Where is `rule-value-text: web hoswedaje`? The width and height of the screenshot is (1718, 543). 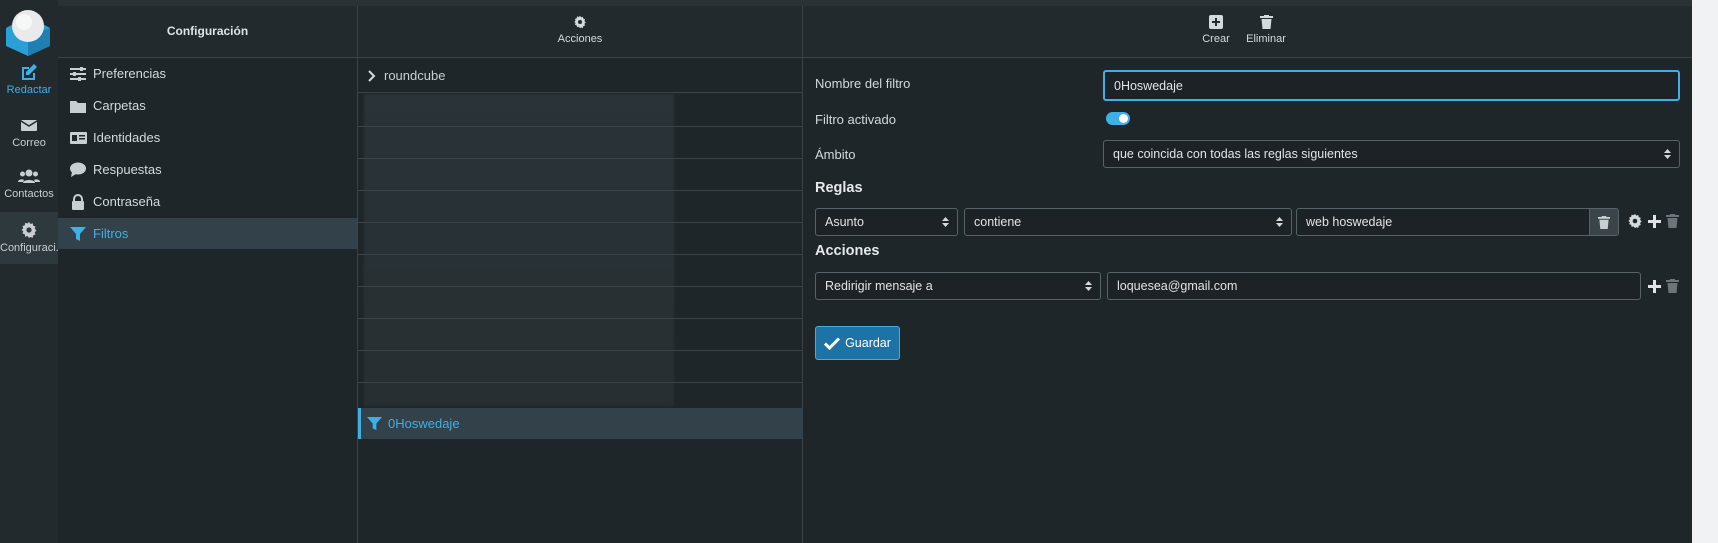 rule-value-text: web hoswedaje is located at coordinates (1349, 222).